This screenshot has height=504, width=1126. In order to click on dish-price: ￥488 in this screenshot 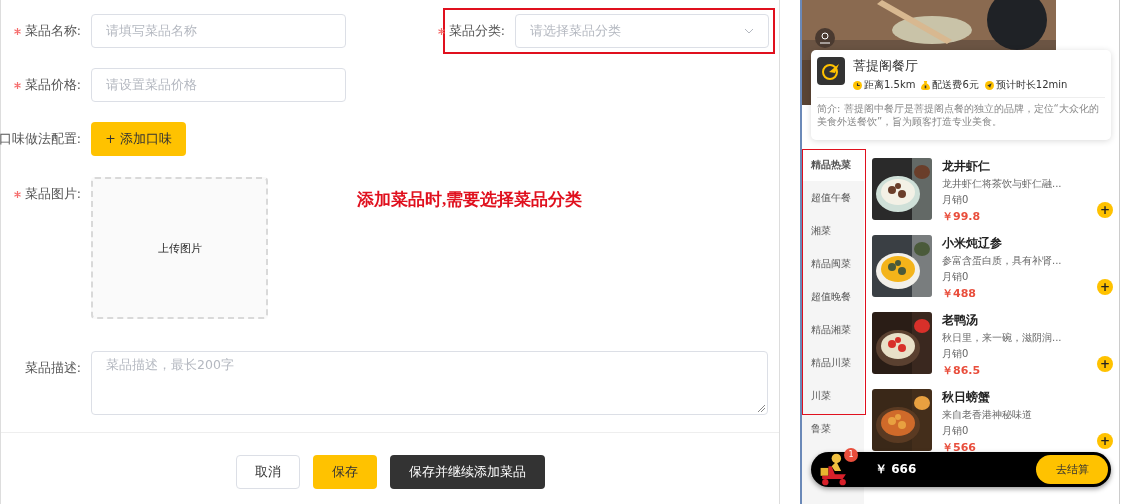, I will do `click(959, 293)`.